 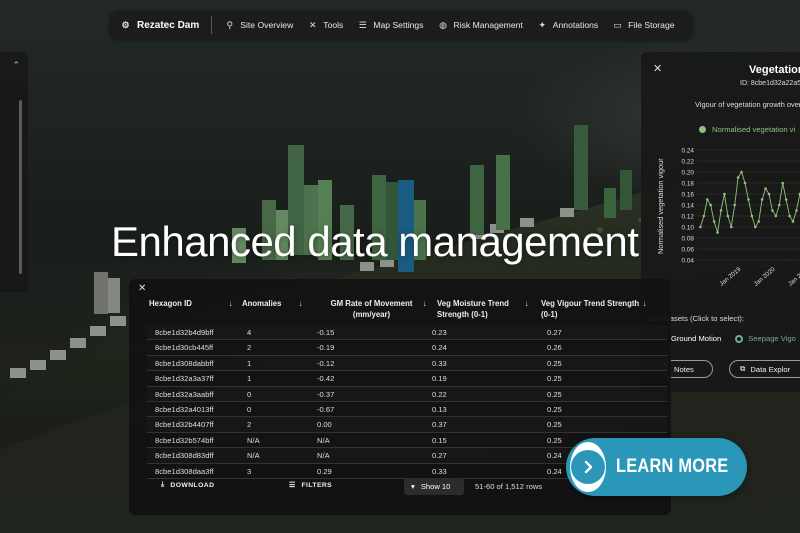 What do you see at coordinates (20, 187) in the screenshot?
I see `panel-scrollbar` at bounding box center [20, 187].